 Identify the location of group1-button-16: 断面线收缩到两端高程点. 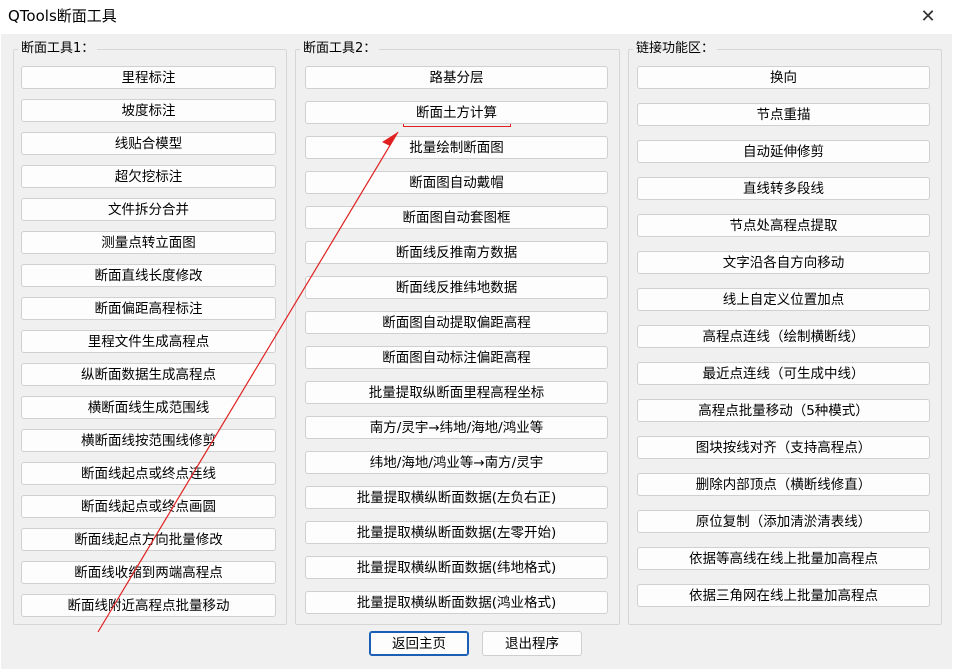
(148, 572).